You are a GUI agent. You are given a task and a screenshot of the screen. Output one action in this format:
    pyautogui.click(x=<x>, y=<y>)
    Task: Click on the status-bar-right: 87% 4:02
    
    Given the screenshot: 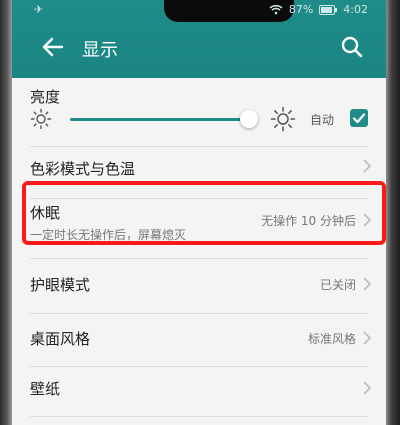 What is the action you would take?
    pyautogui.click(x=318, y=9)
    